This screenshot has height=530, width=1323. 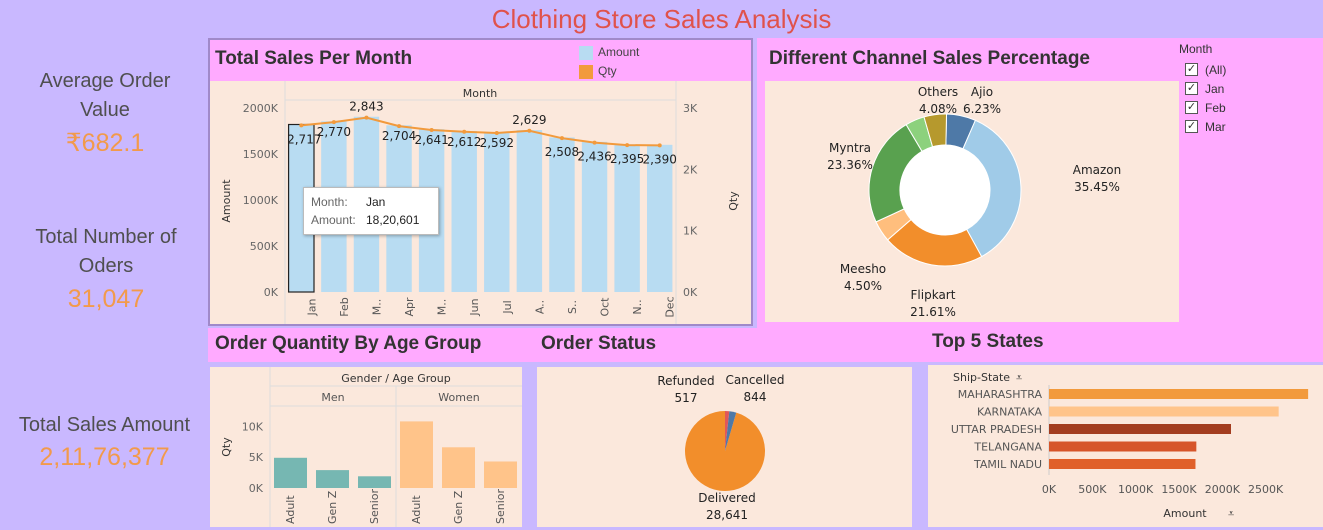 What do you see at coordinates (264, 246) in the screenshot?
I see `y-tick-label: 500K` at bounding box center [264, 246].